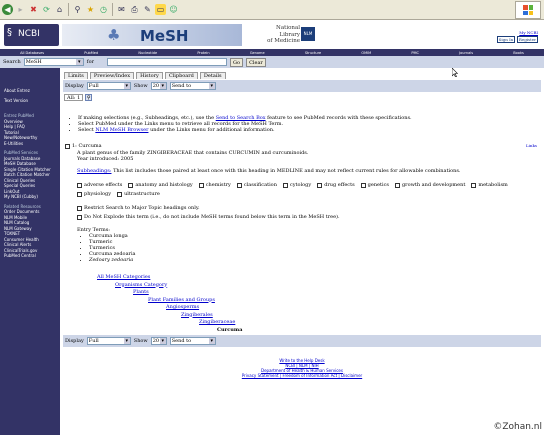 The height and width of the screenshot is (435, 544). I want to click on tree-link: All MeSH Categories, so click(123, 277).